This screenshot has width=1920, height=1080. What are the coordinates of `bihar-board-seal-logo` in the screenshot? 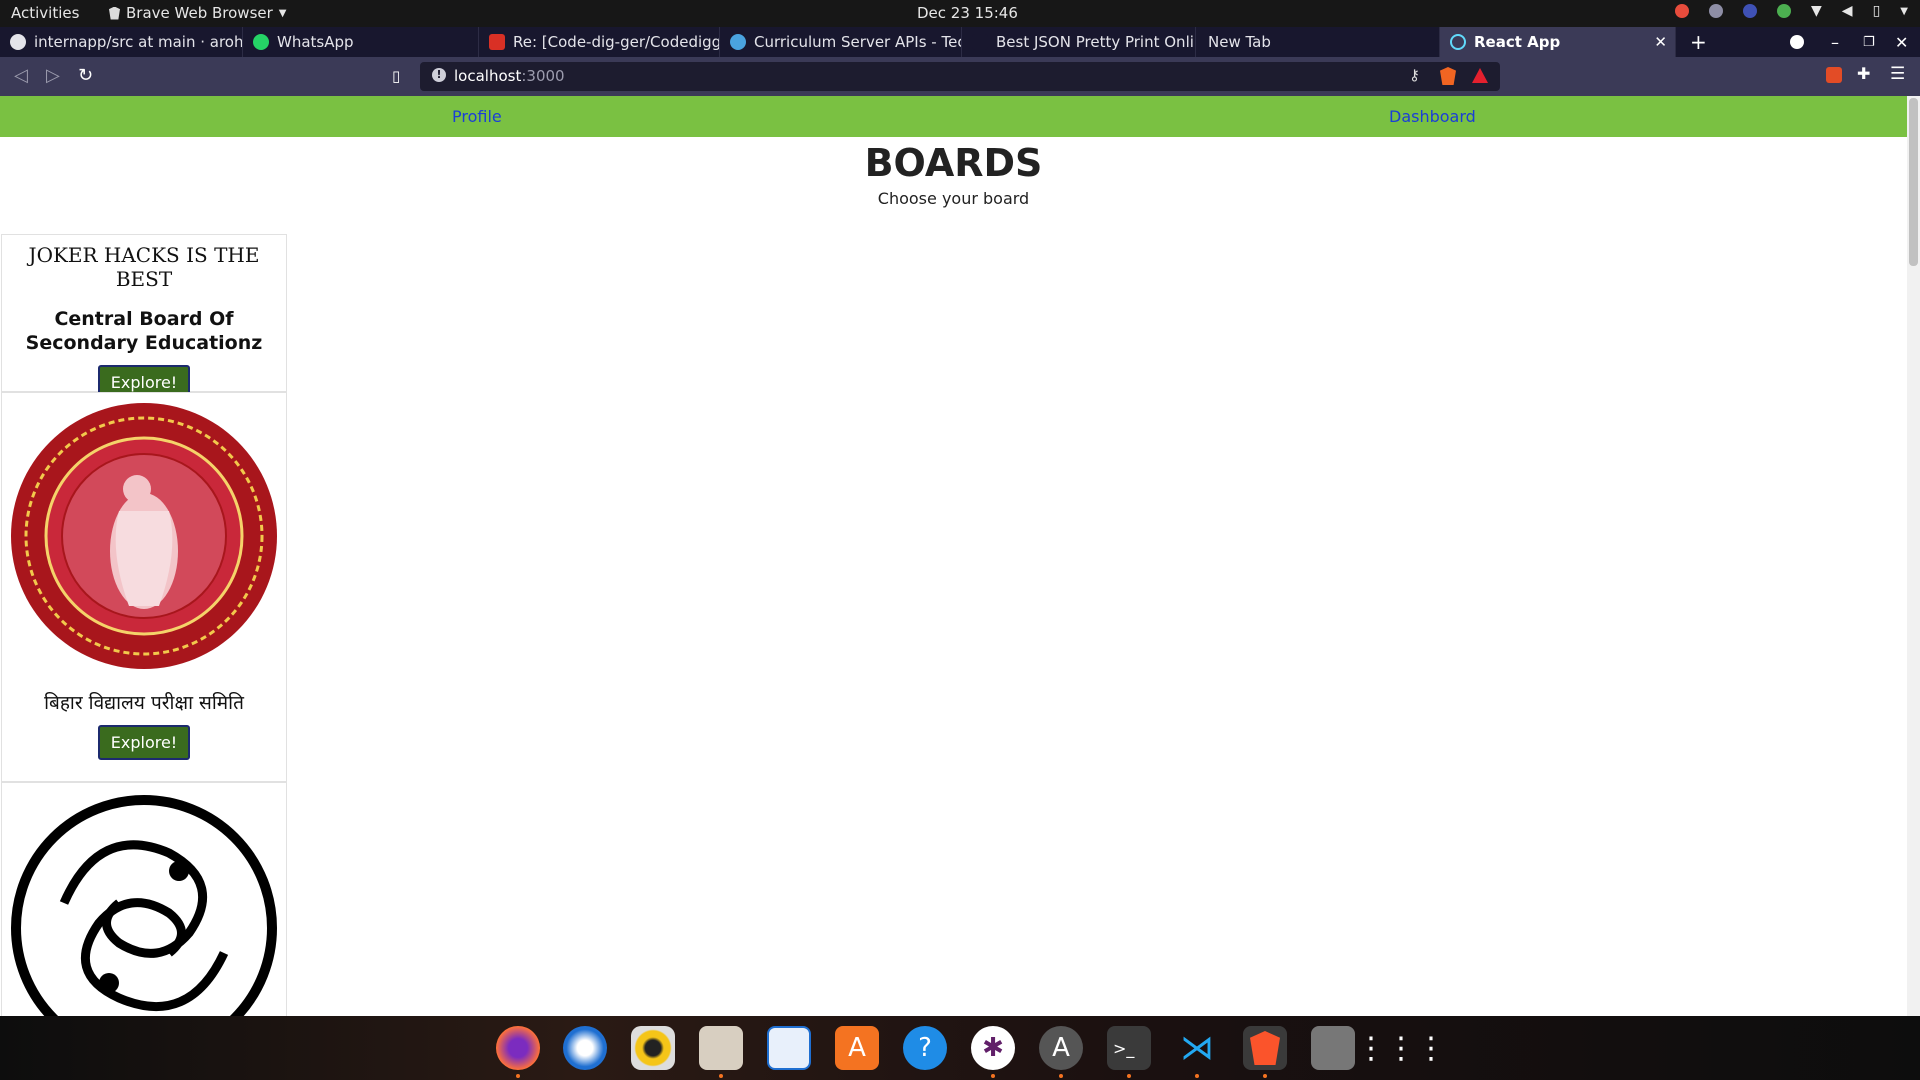 It's located at (144, 536).